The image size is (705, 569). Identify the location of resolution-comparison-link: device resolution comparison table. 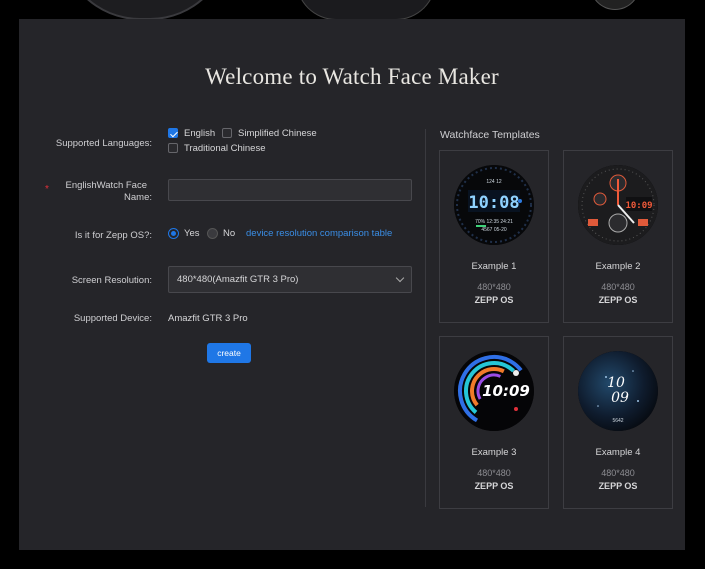
(319, 233).